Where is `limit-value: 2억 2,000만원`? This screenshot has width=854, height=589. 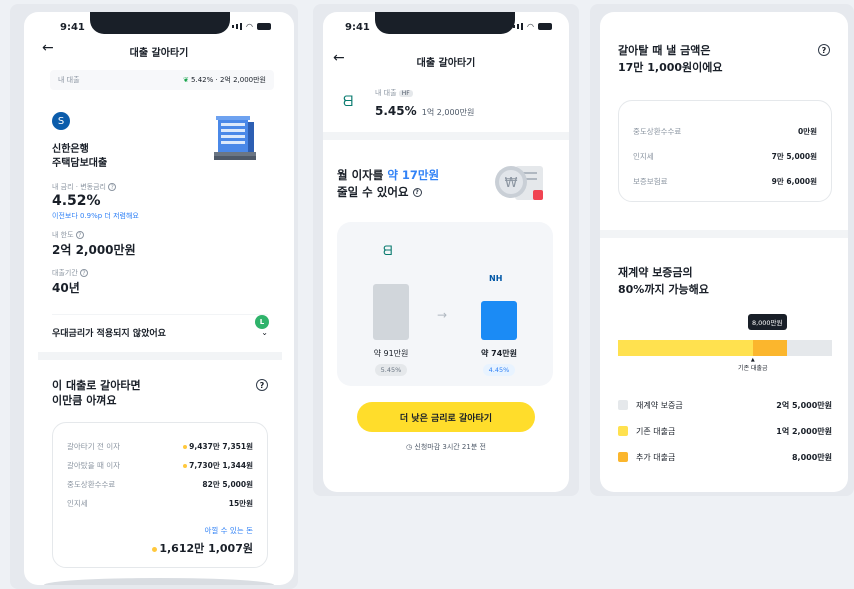
limit-value: 2억 2,000만원 is located at coordinates (94, 250).